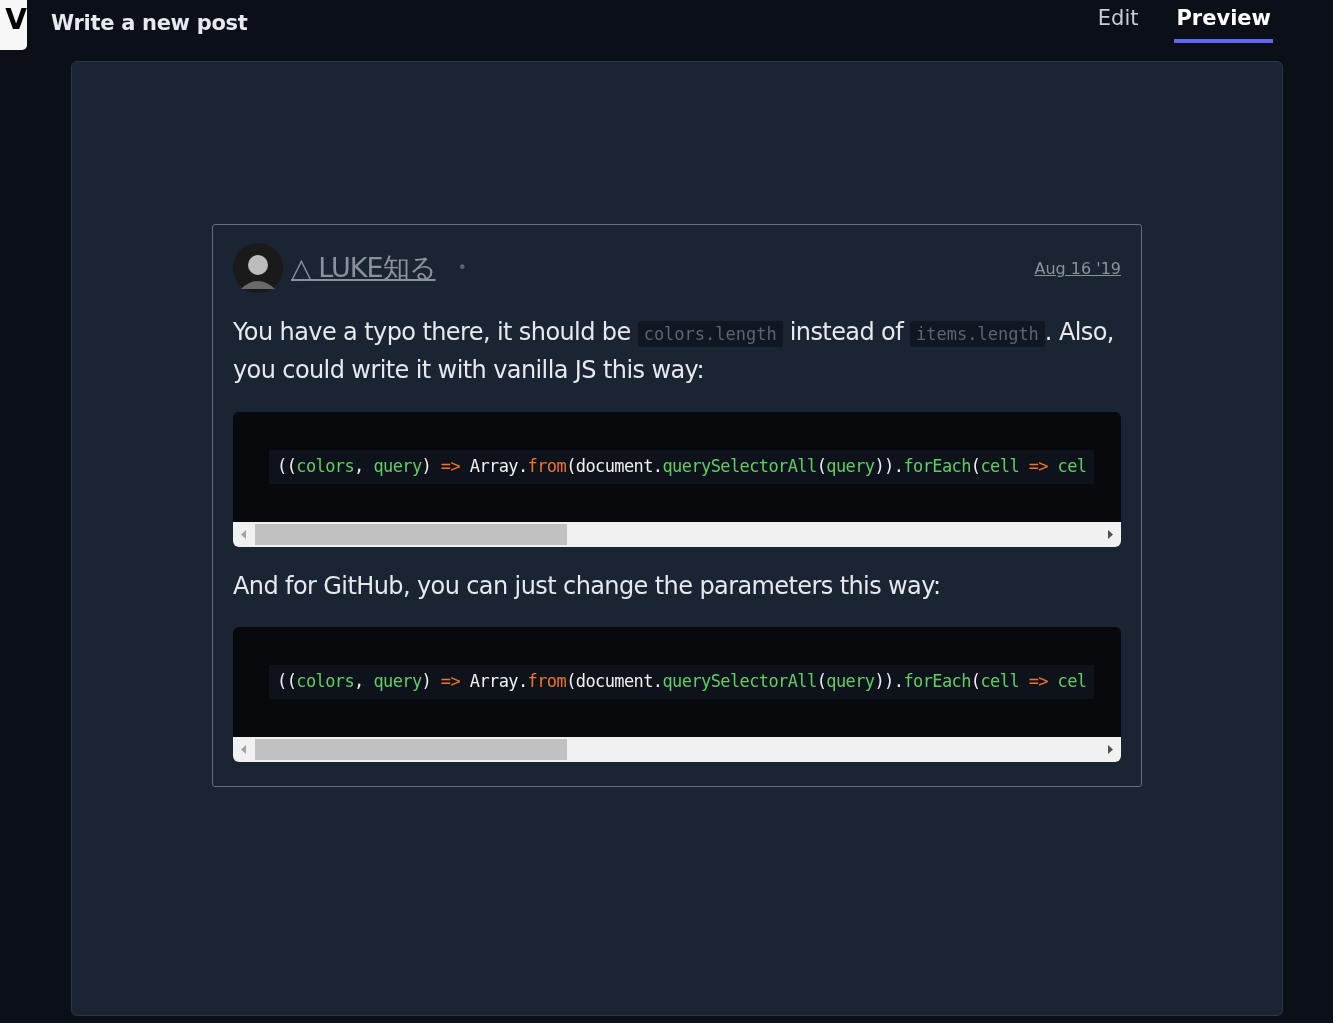 The height and width of the screenshot is (1023, 1333). I want to click on inline-code: items.length, so click(977, 334).